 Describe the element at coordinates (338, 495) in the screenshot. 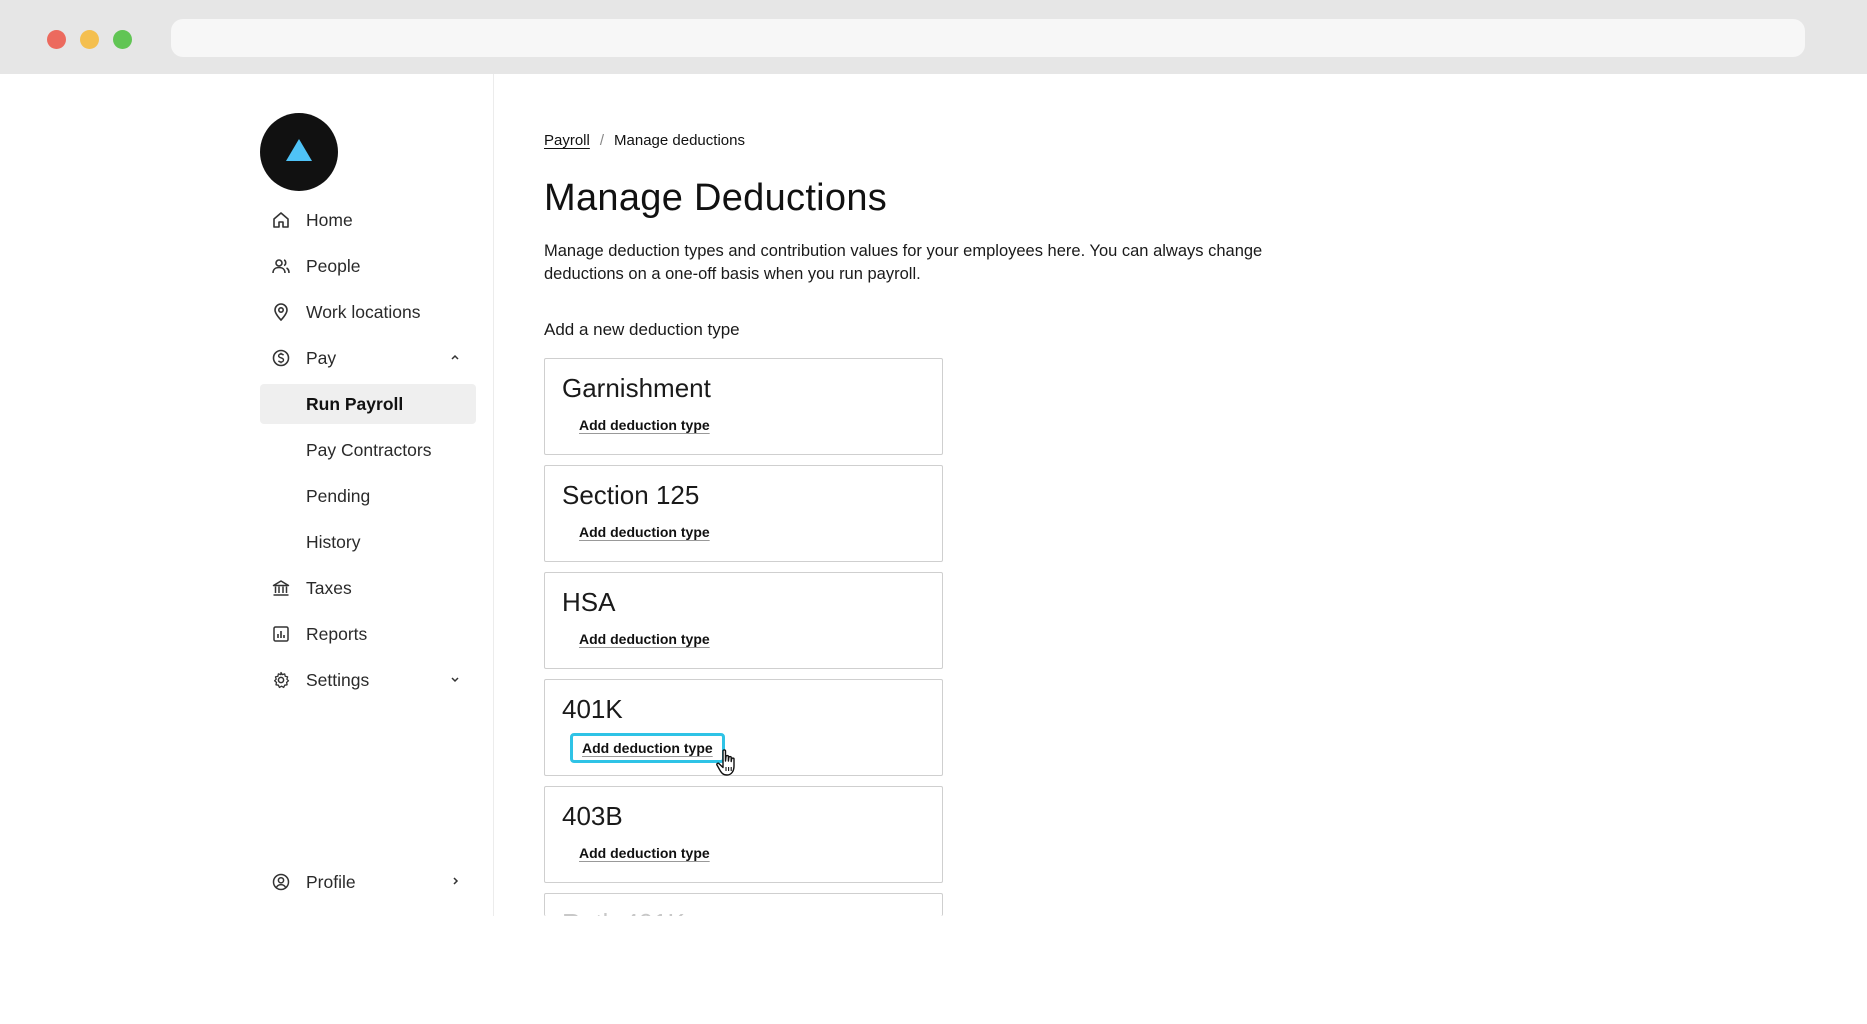

I see `sidebar-item-label: Pending` at that location.